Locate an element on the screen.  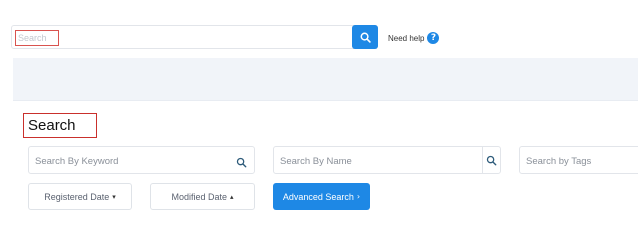
page-title-text: Search is located at coordinates (52, 125).